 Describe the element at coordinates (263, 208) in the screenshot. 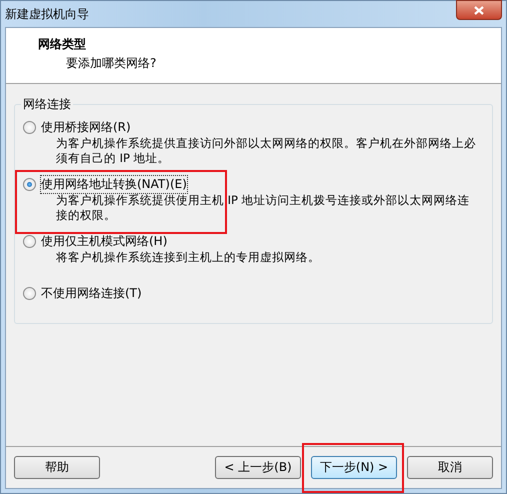

I see `option-description: 为客户机操作系统提供使用主机 IP 地址访问主机拨号连接或外部以太网网络连接的权限。` at that location.